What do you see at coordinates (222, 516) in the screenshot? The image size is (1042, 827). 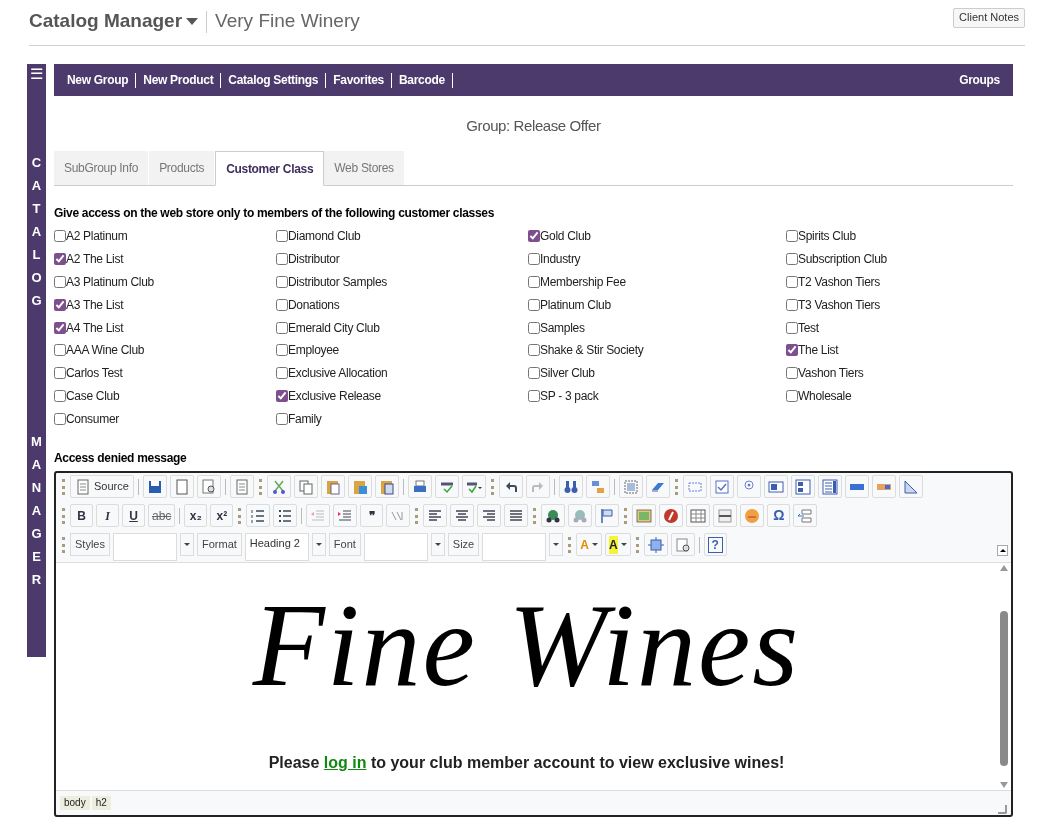 I see `superscript-button: x²` at bounding box center [222, 516].